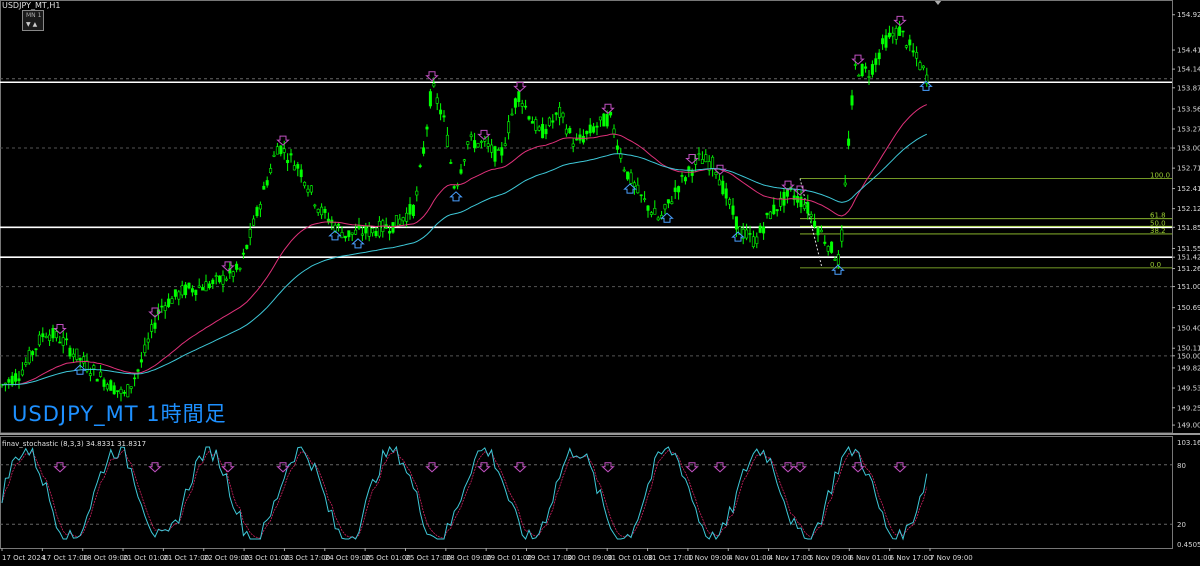 This screenshot has height=566, width=1200. Describe the element at coordinates (1188, 228) in the screenshot. I see `price-tick-label: 151.856` at that location.